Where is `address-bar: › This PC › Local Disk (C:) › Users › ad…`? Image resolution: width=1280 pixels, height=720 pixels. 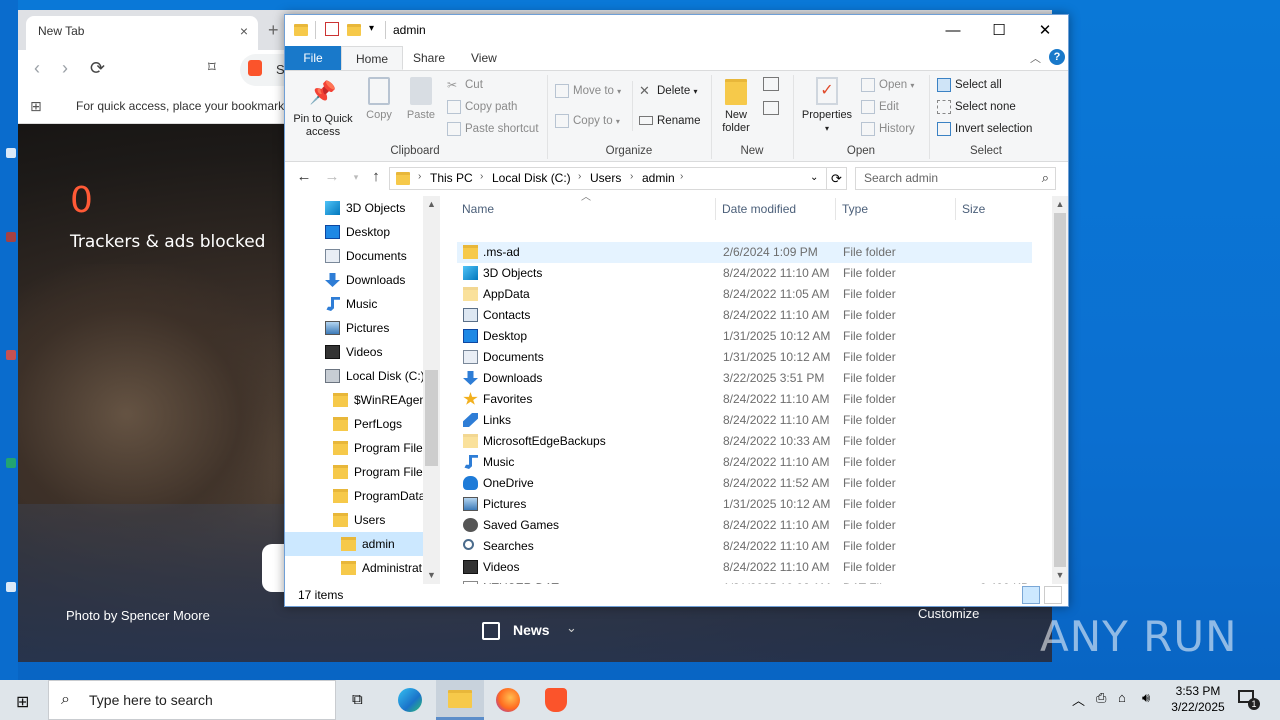 address-bar: › This PC › Local Disk (C:) › Users › ad… is located at coordinates (608, 178).